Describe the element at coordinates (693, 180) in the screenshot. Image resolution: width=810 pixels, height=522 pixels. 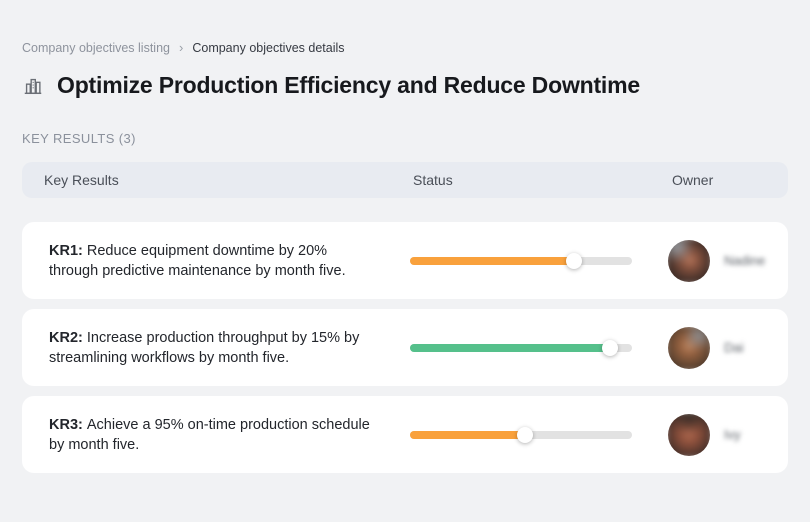
I see `column-header-owner: Owner` at that location.